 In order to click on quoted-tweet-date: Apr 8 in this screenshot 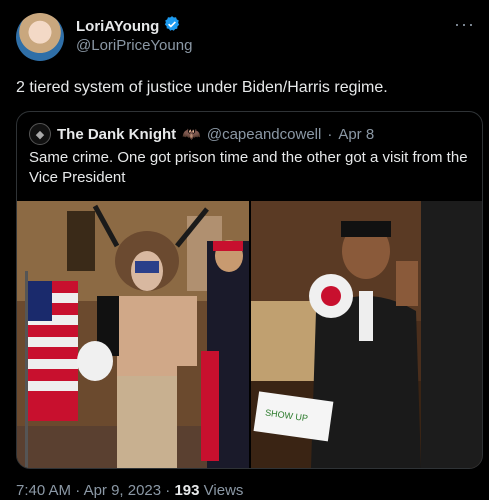, I will do `click(356, 134)`.